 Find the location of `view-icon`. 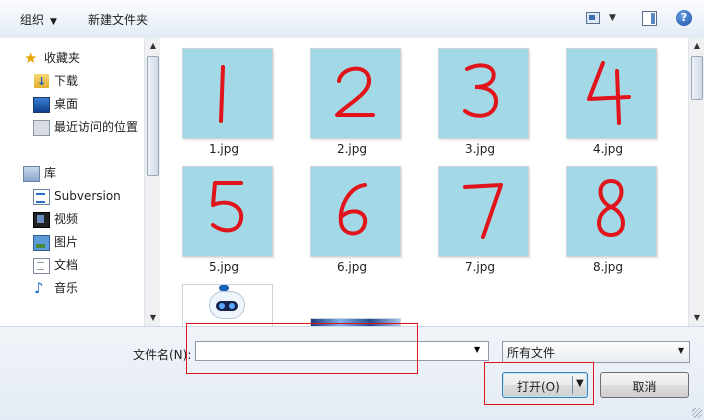

view-icon is located at coordinates (594, 18).